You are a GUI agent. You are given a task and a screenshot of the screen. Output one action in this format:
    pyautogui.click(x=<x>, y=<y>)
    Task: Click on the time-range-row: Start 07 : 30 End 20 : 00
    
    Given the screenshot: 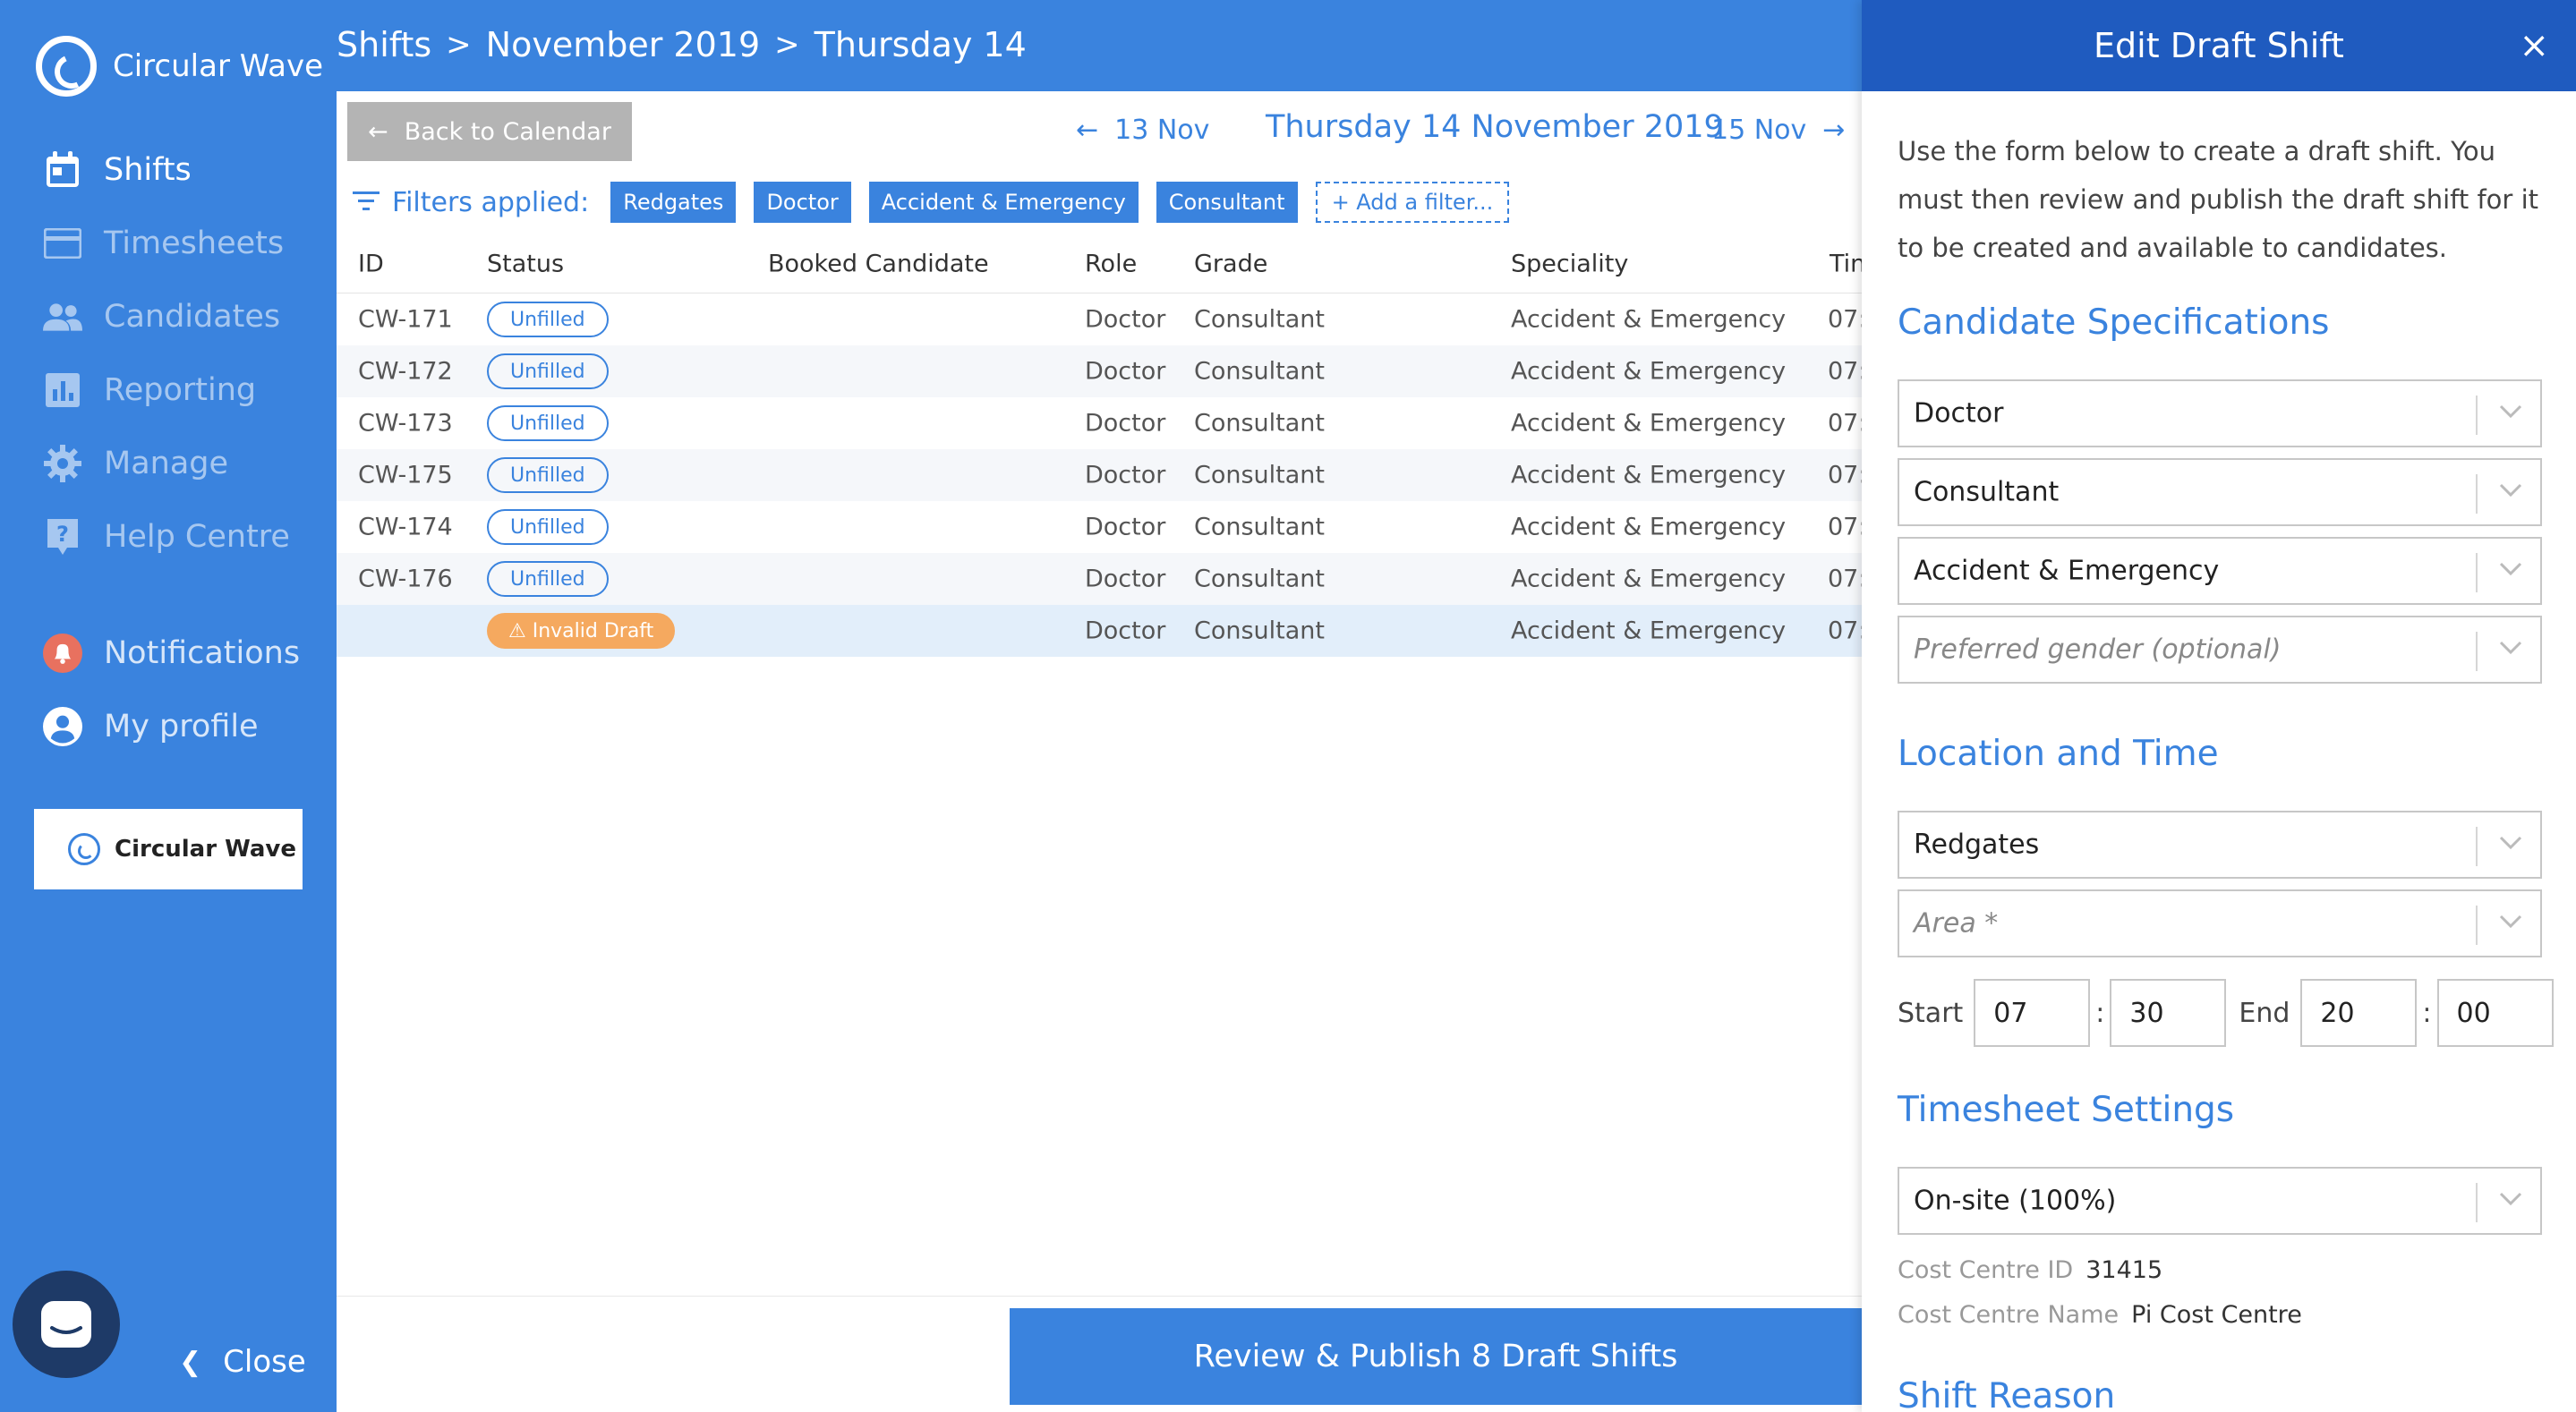 What is the action you would take?
    pyautogui.click(x=2226, y=1013)
    